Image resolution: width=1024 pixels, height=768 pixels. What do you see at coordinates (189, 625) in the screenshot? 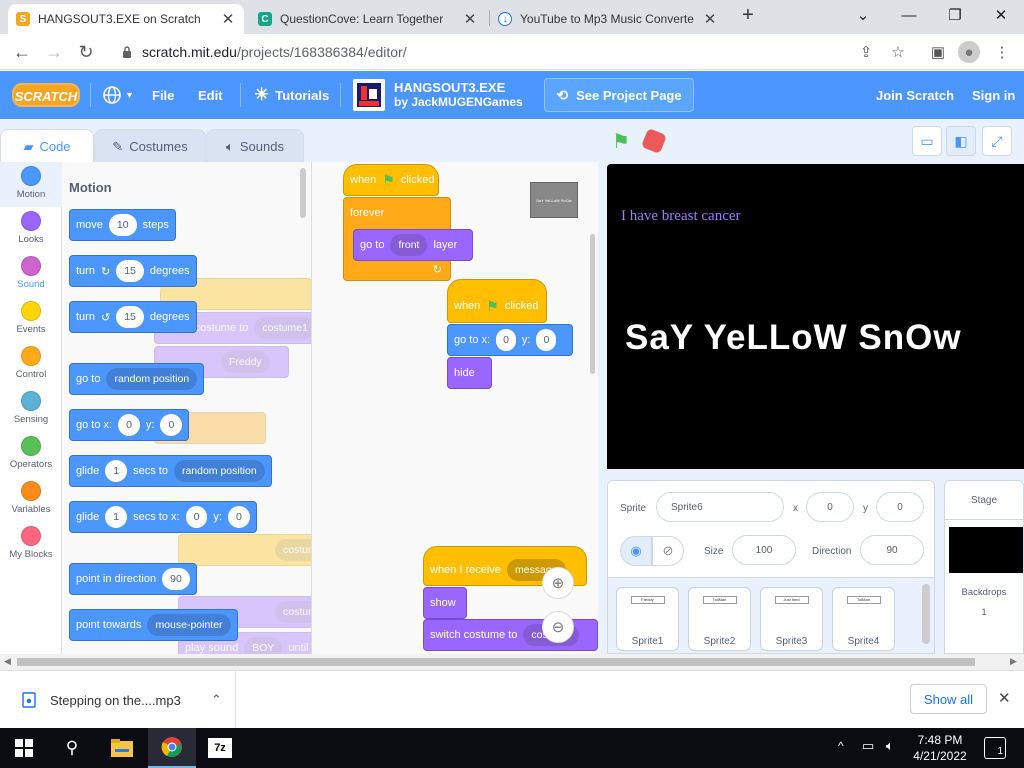
I see `towards-dropdown: mouse-pointer` at bounding box center [189, 625].